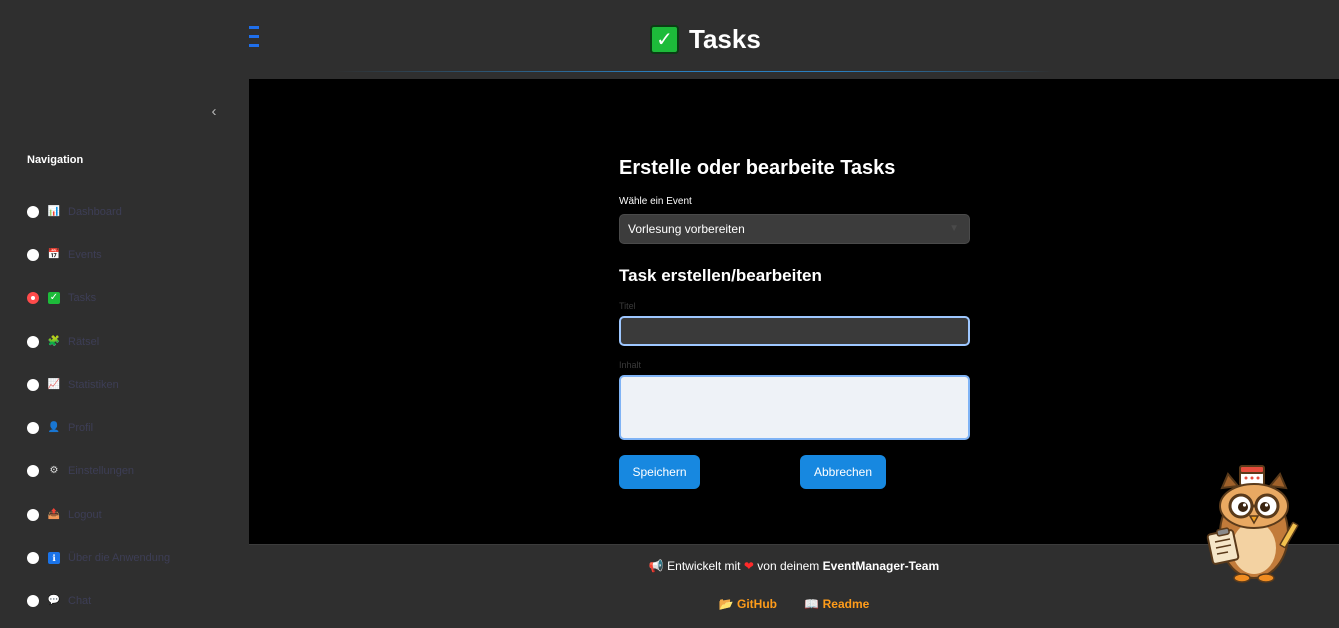 Image resolution: width=1339 pixels, height=628 pixels. I want to click on sidebar-item-logout: 📤 Logout, so click(134, 514).